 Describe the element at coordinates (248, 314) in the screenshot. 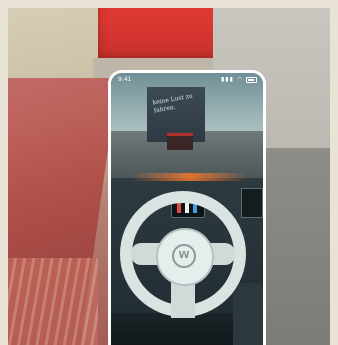

I see `seat` at that location.